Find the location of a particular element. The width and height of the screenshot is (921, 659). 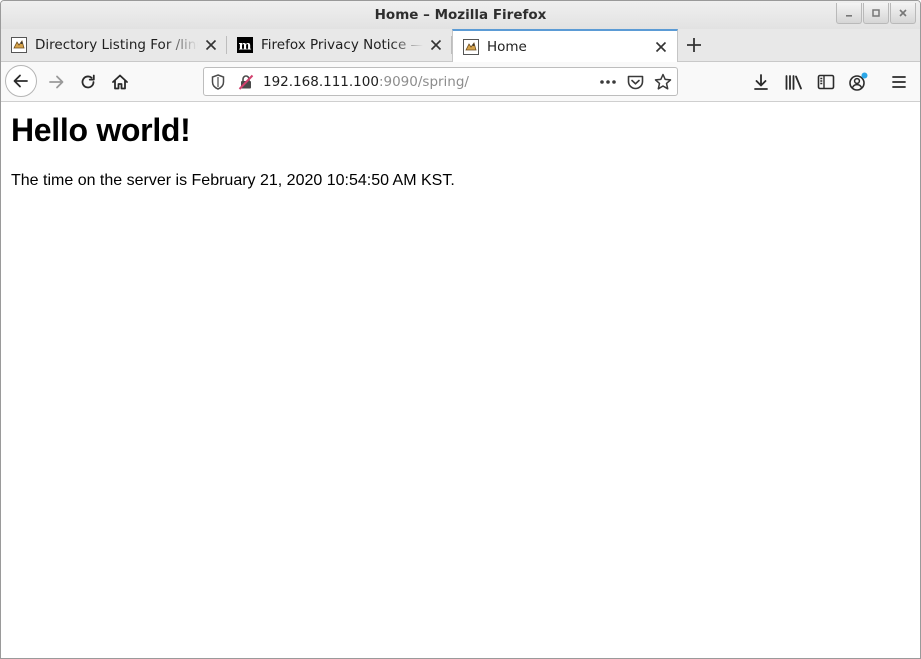

maximize-icon is located at coordinates (876, 13).